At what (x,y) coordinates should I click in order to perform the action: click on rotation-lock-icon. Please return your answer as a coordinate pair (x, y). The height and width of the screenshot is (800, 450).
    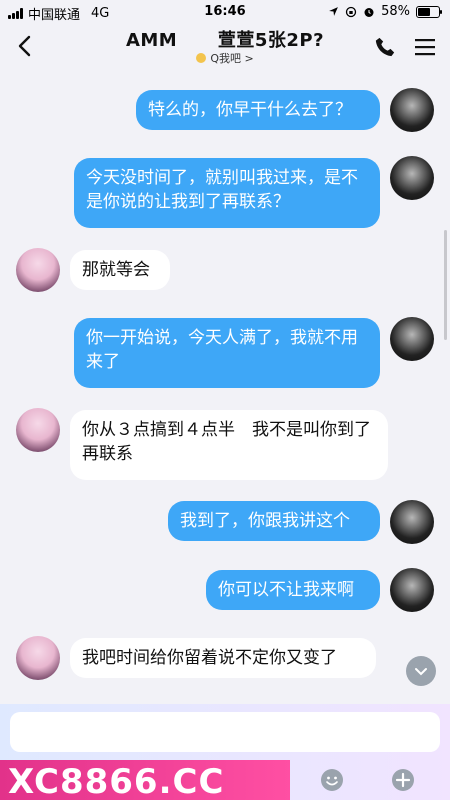
    Looking at the image, I should click on (351, 11).